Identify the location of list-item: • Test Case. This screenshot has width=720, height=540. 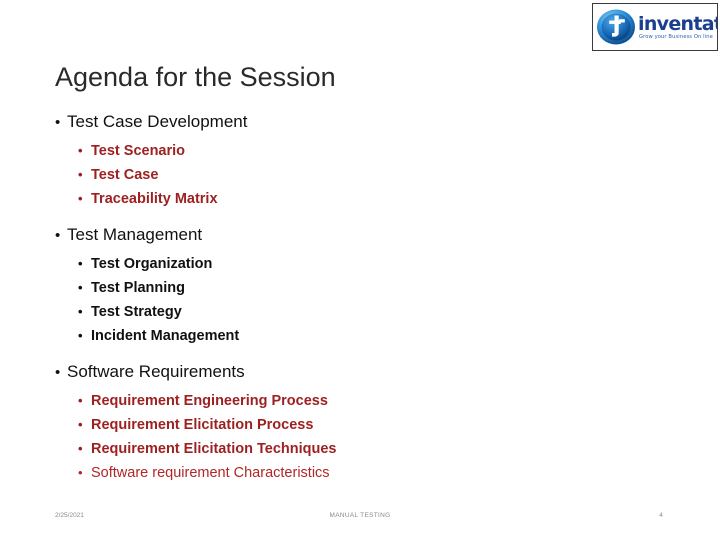
(376, 175).